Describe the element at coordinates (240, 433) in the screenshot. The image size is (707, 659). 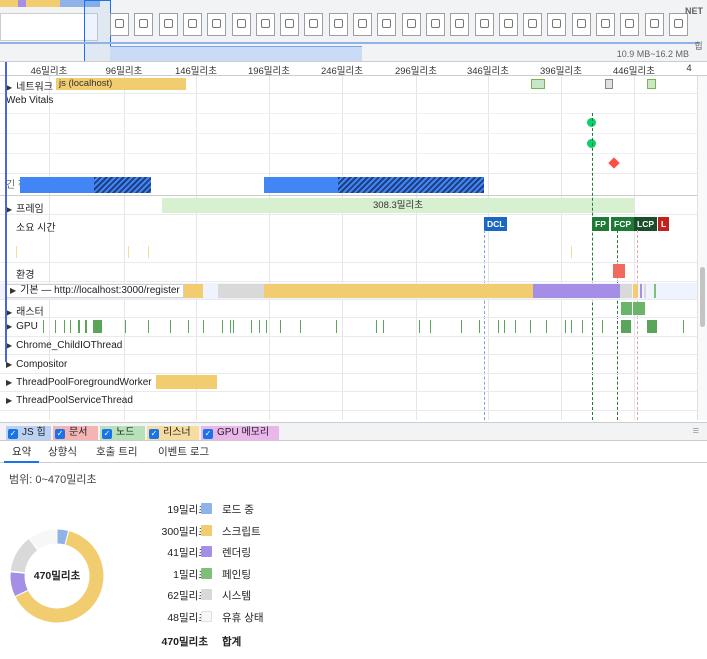
I see `legend-gpu-memory: ✓ GPU 메모리` at that location.